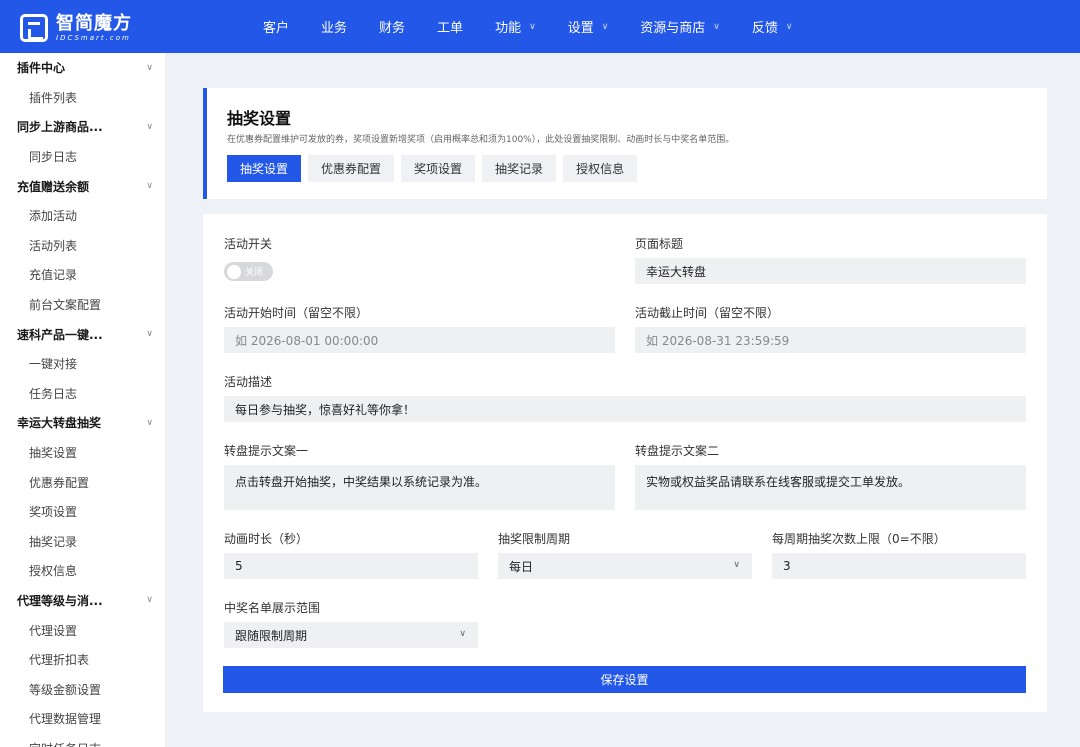  Describe the element at coordinates (82, 719) in the screenshot. I see `sidebar-item-agent-data: 代理数据管理` at that location.